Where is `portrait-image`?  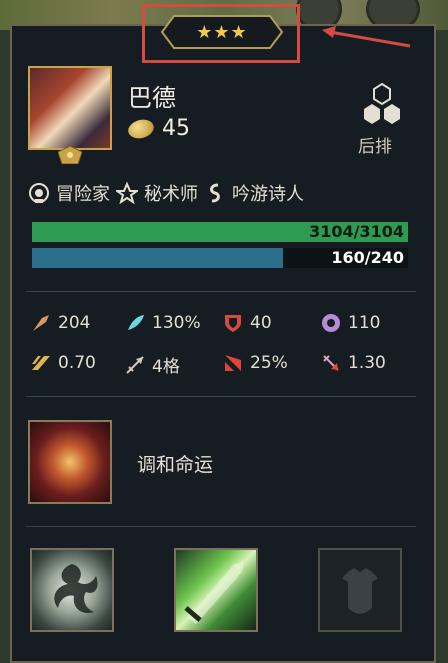 portrait-image is located at coordinates (70, 108).